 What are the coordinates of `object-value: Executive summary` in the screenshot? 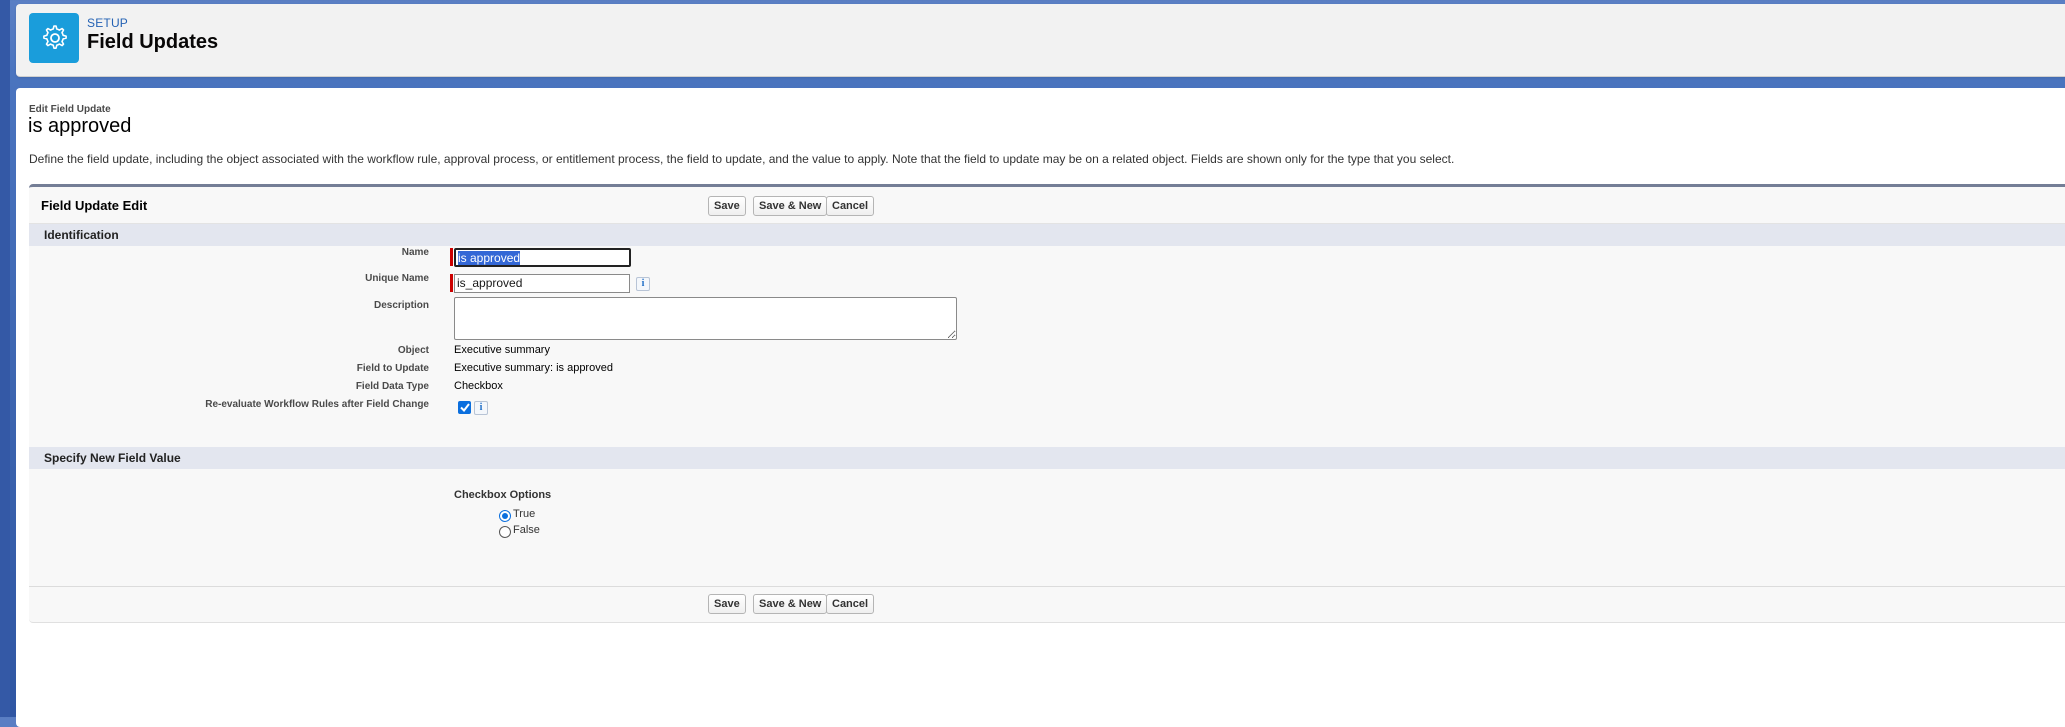 It's located at (502, 350).